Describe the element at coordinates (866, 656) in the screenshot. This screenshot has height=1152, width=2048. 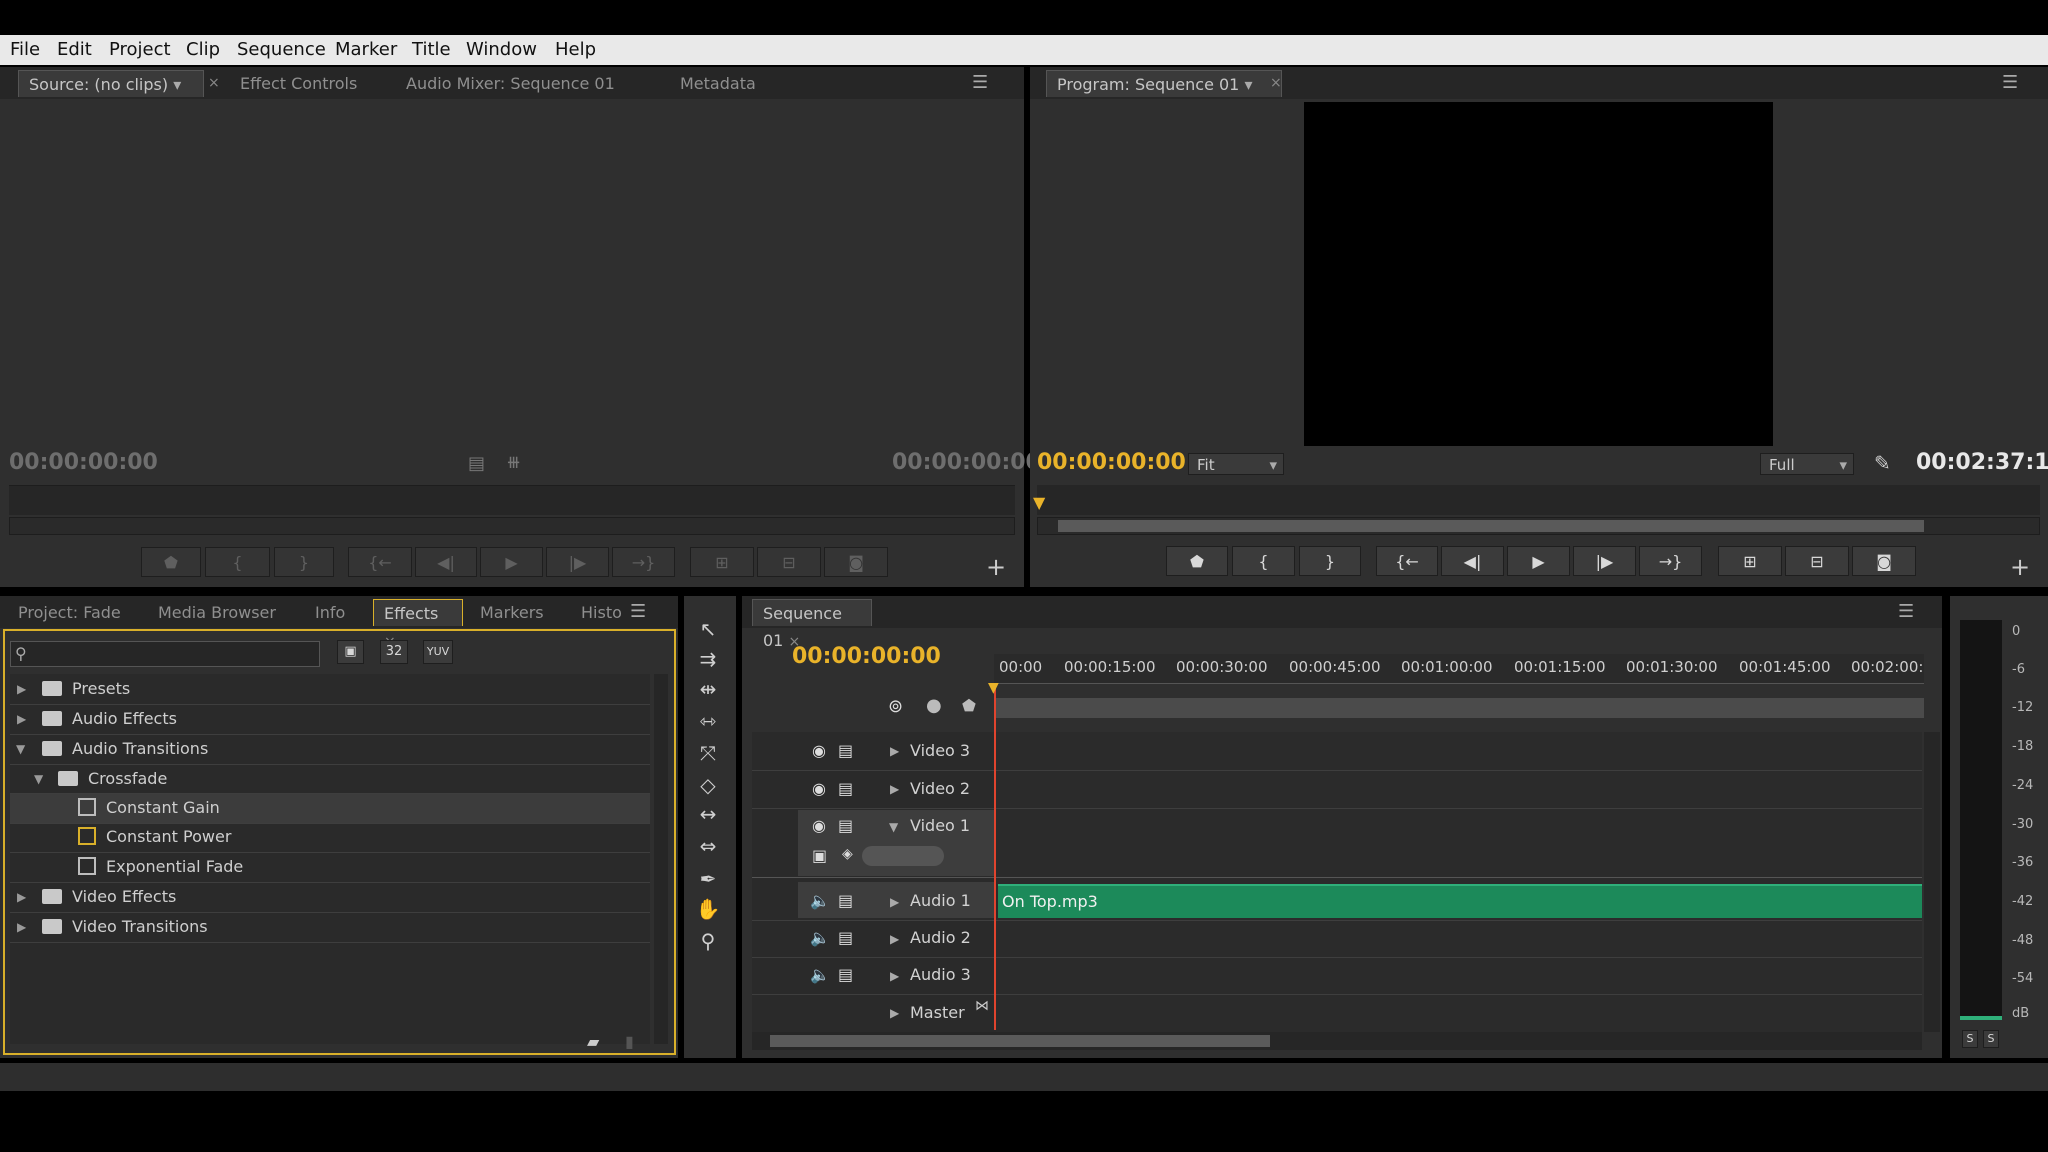
I see `timeline-timecode: 00:00:00:00` at that location.